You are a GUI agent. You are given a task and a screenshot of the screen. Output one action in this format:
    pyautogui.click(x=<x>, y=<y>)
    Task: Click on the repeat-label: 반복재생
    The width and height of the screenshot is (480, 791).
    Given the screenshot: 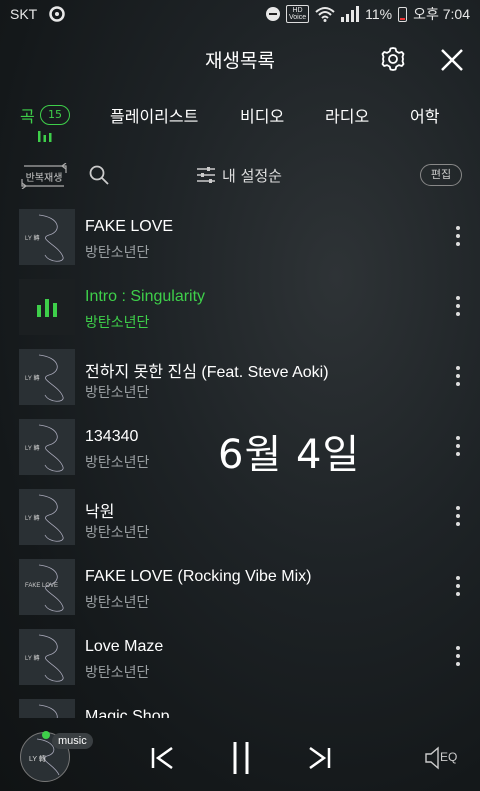 What is the action you would take?
    pyautogui.click(x=44, y=178)
    